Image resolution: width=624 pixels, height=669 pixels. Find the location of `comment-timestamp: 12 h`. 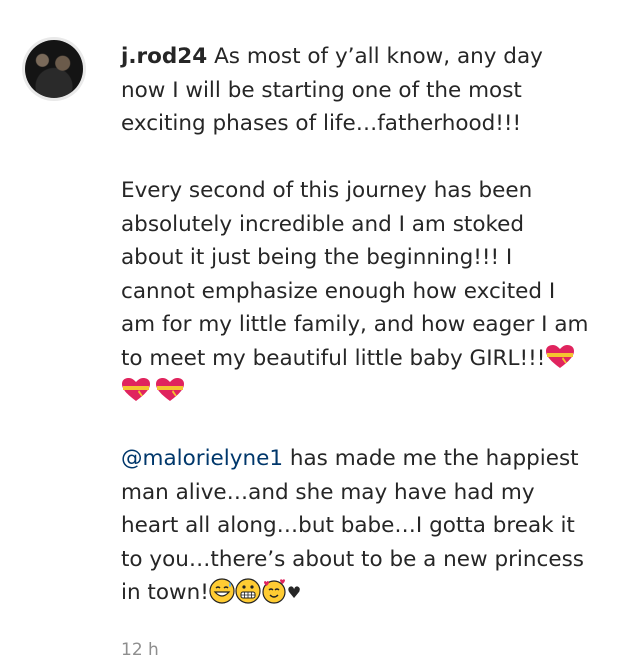

comment-timestamp: 12 h is located at coordinates (140, 650).